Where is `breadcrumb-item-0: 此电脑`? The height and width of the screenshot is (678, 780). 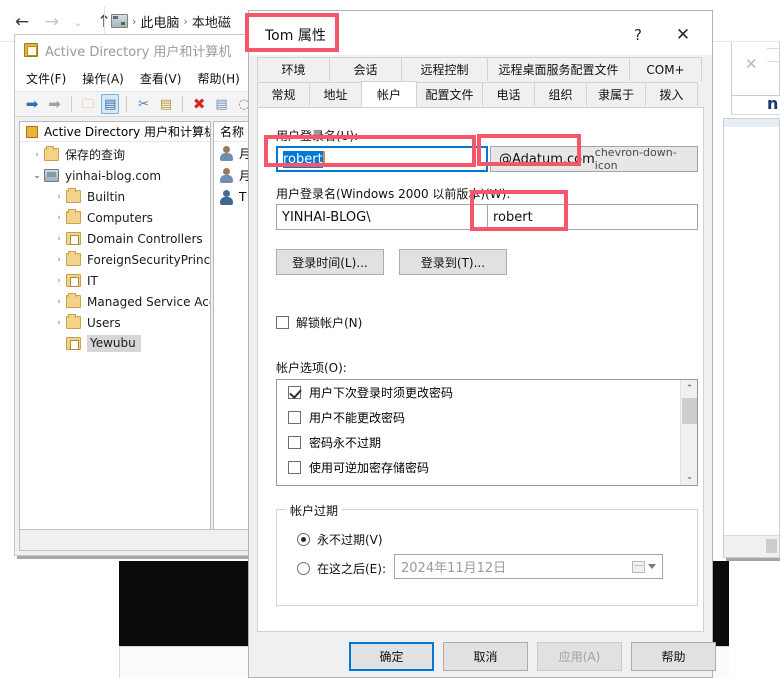
breadcrumb-item-0: 此电脑 is located at coordinates (159, 21).